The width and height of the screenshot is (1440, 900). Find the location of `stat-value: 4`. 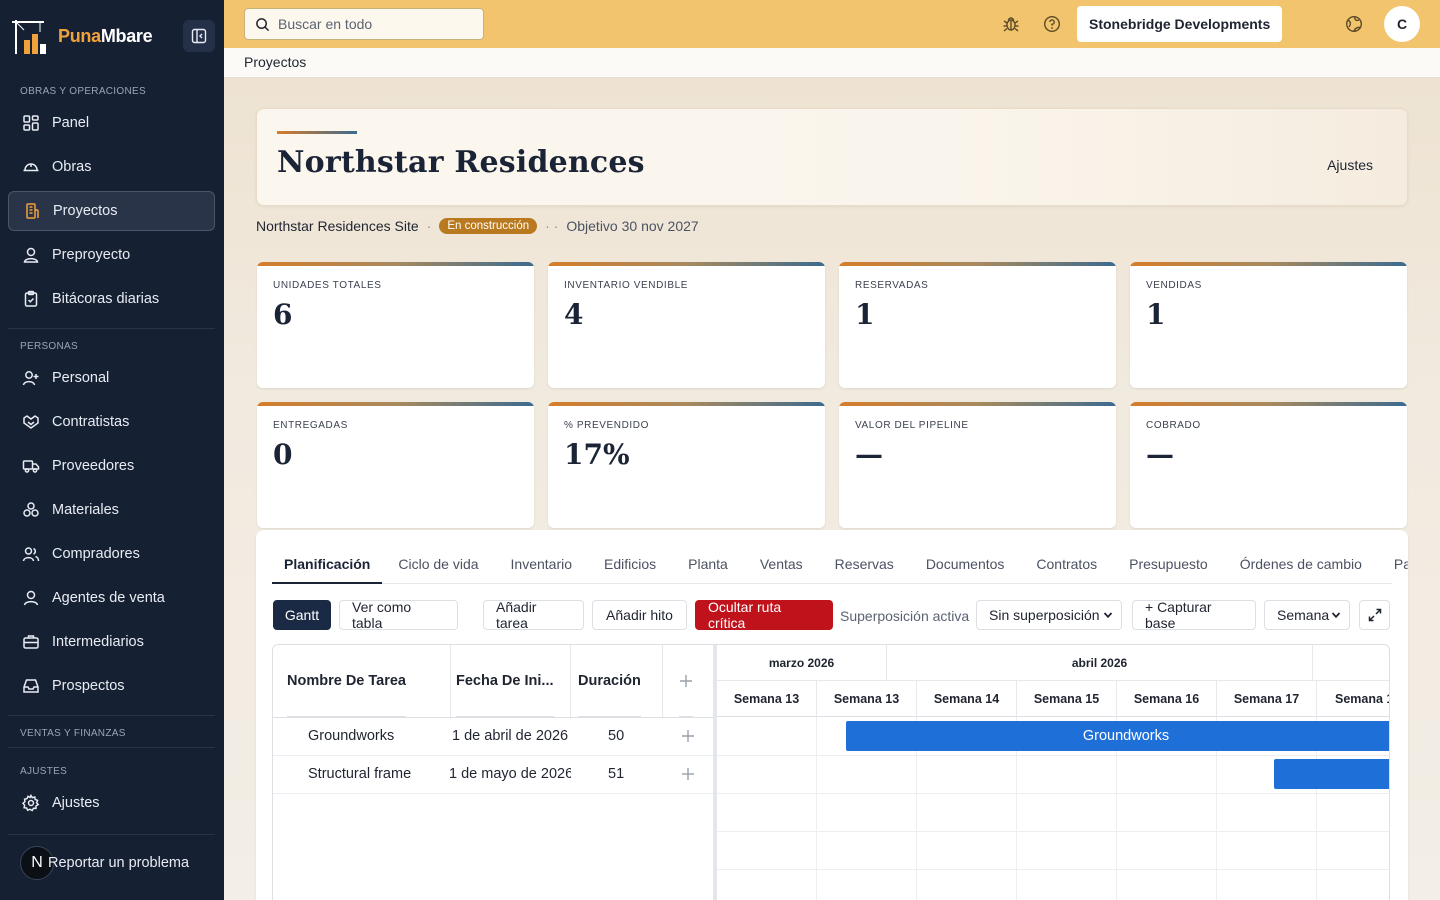

stat-value: 4 is located at coordinates (574, 314).